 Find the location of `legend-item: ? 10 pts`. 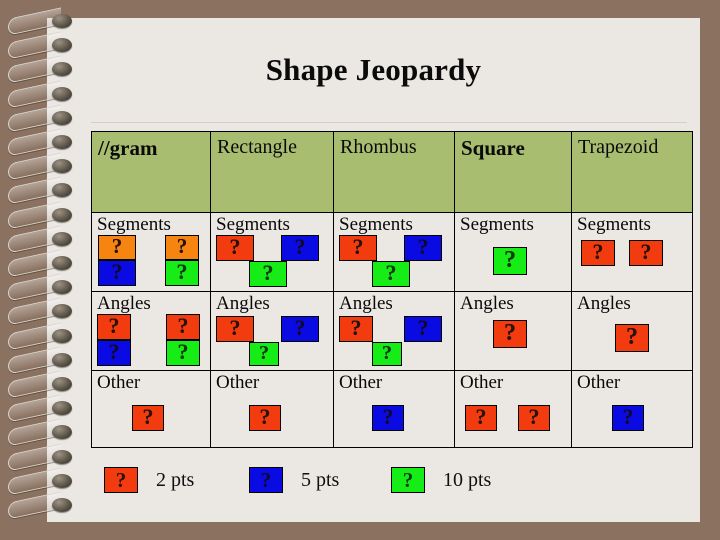

legend-item: ? 10 pts is located at coordinates (441, 480).